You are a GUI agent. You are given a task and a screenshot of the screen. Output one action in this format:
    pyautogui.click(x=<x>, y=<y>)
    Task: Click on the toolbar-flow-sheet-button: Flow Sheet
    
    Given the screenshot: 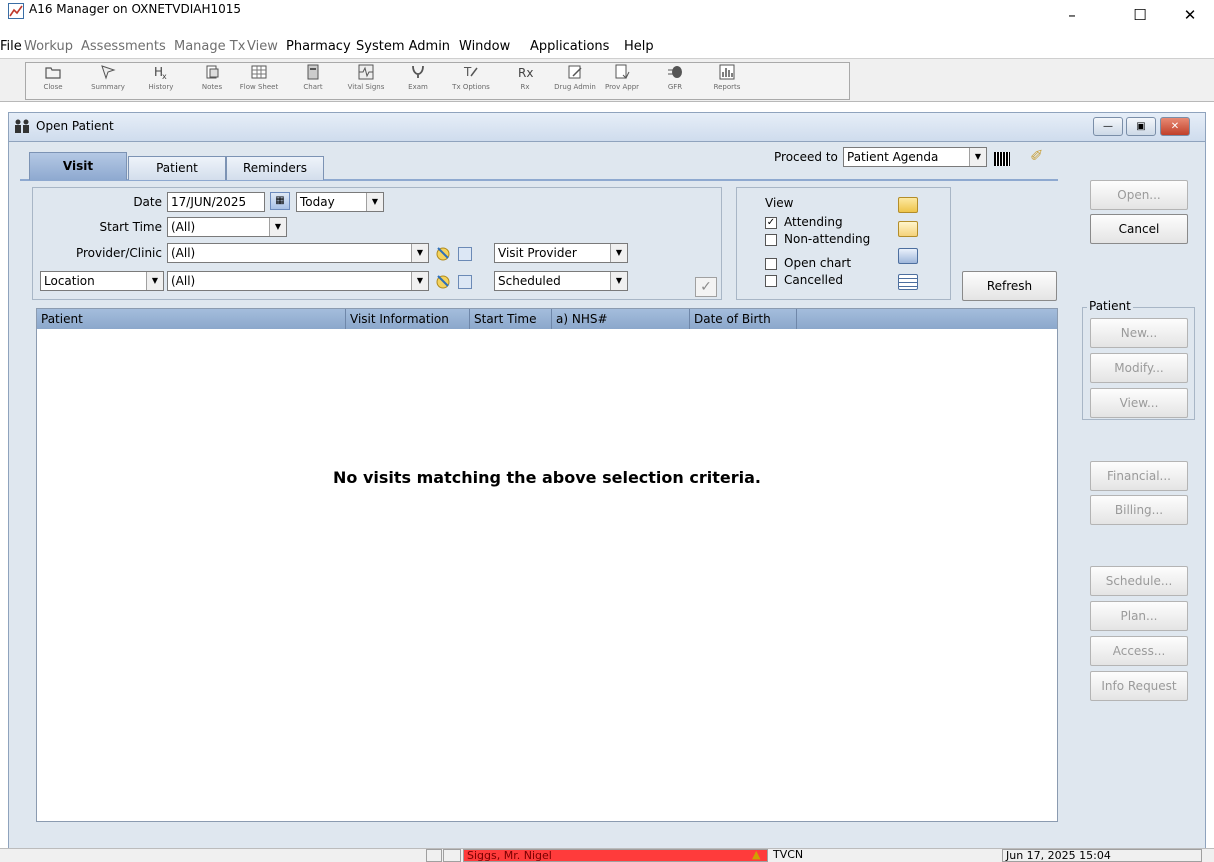 What is the action you would take?
    pyautogui.click(x=259, y=81)
    